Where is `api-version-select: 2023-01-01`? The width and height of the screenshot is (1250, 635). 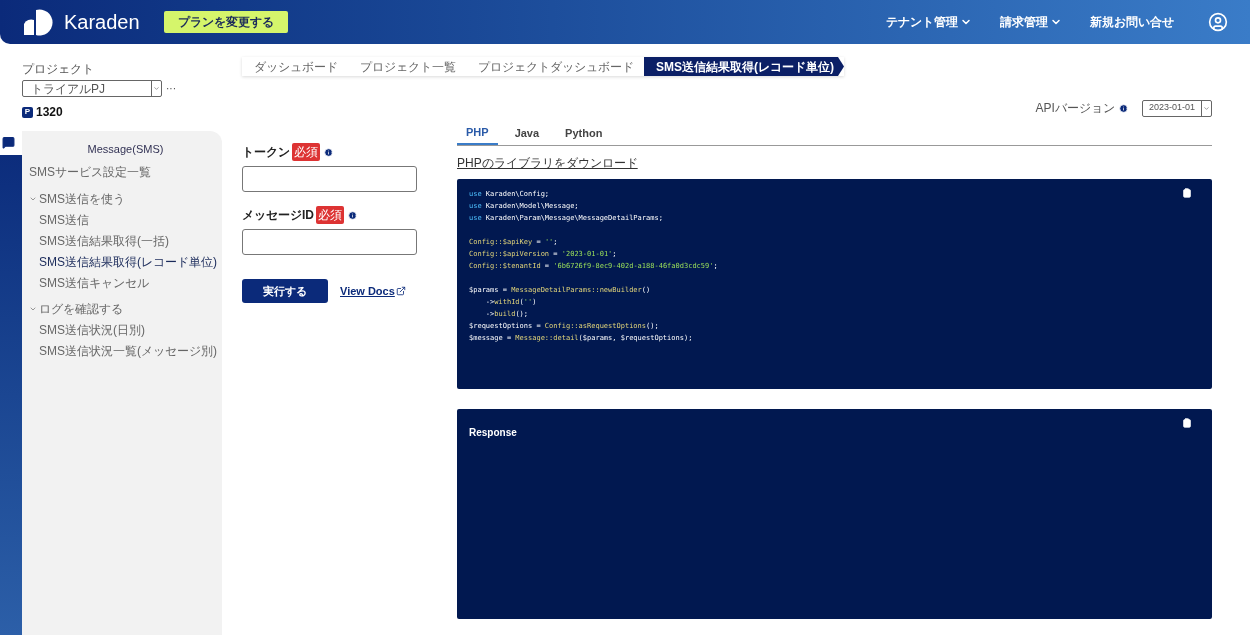
api-version-select: 2023-01-01 is located at coordinates (1176, 108).